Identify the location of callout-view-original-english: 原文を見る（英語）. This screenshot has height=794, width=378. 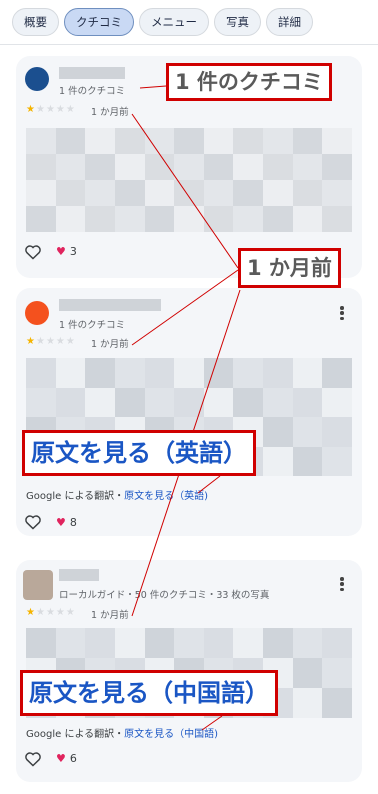
(139, 453).